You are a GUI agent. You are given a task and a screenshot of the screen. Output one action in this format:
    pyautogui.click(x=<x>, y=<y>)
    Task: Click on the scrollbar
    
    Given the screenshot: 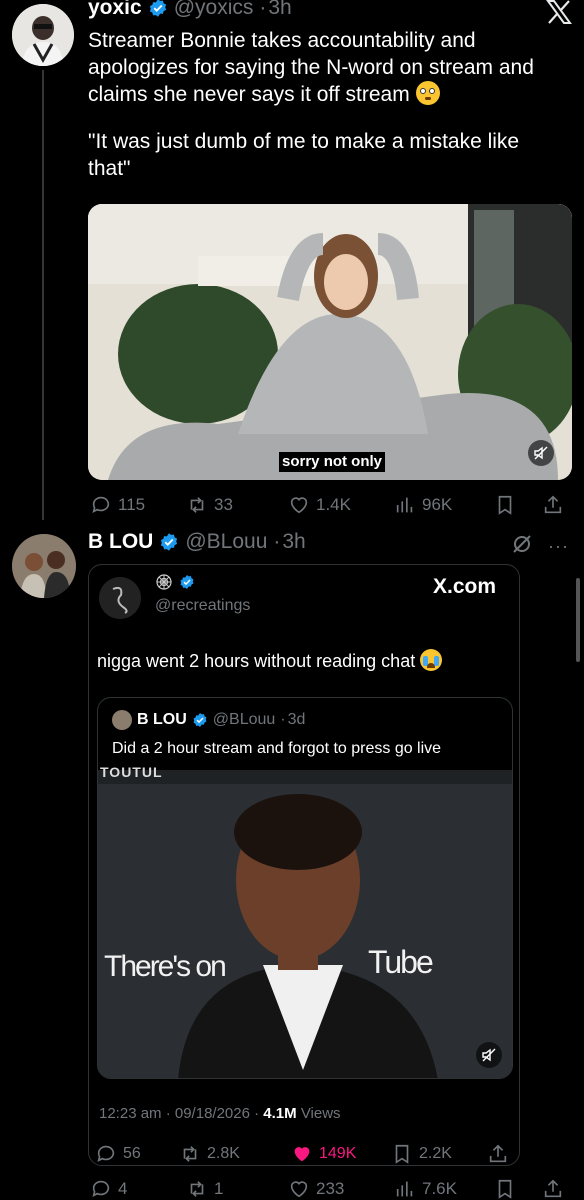 What is the action you would take?
    pyautogui.click(x=578, y=620)
    